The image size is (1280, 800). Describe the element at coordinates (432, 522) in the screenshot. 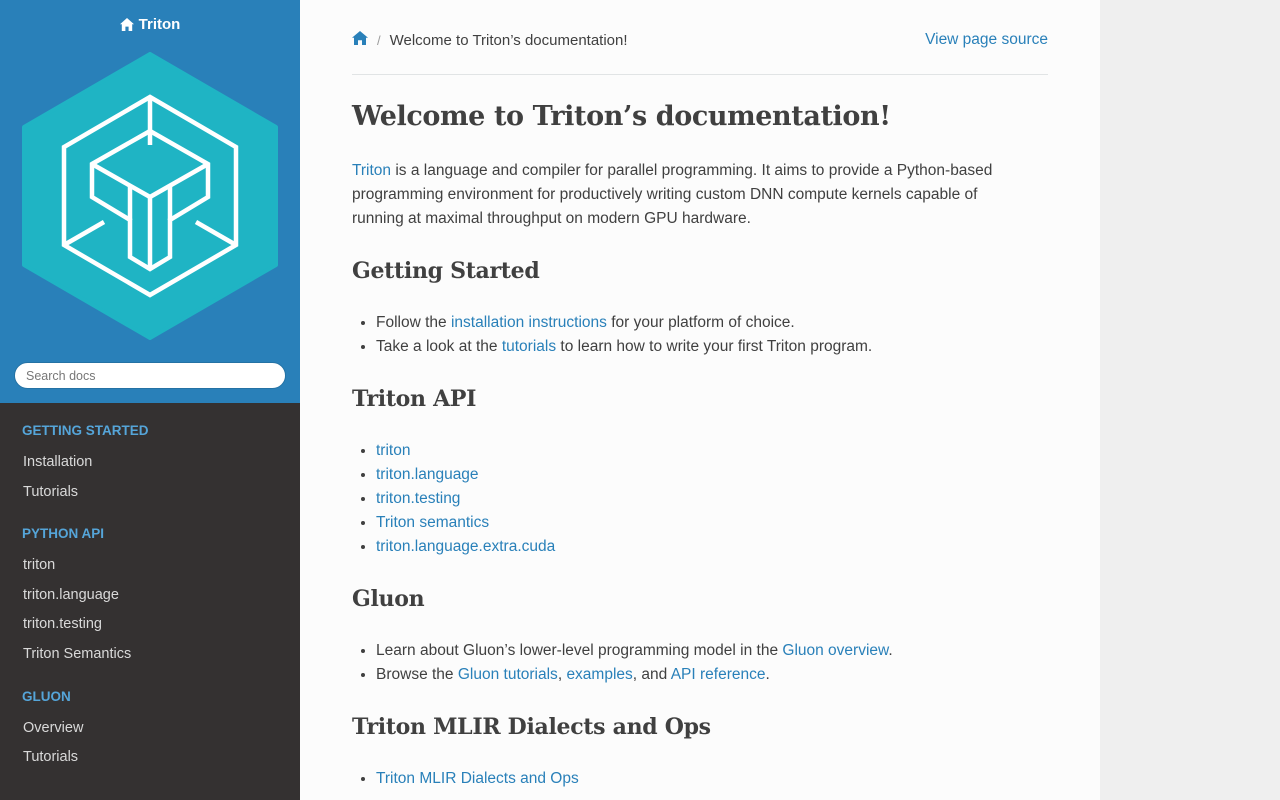

I see `api-link-triton-semantics: Triton semantics` at that location.